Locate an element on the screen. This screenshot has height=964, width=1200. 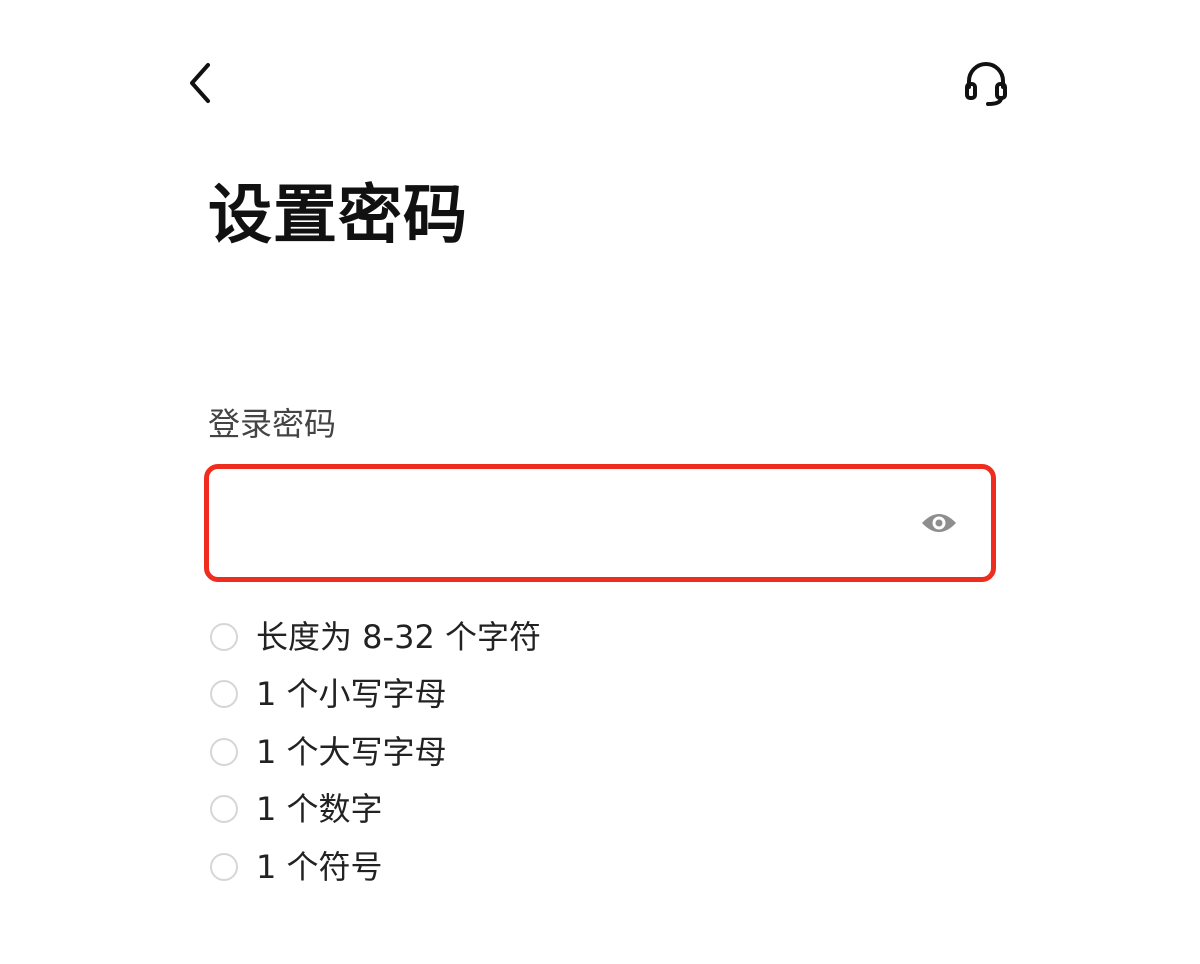
requirement-lowercase: 1 个小写字母 is located at coordinates (375, 695).